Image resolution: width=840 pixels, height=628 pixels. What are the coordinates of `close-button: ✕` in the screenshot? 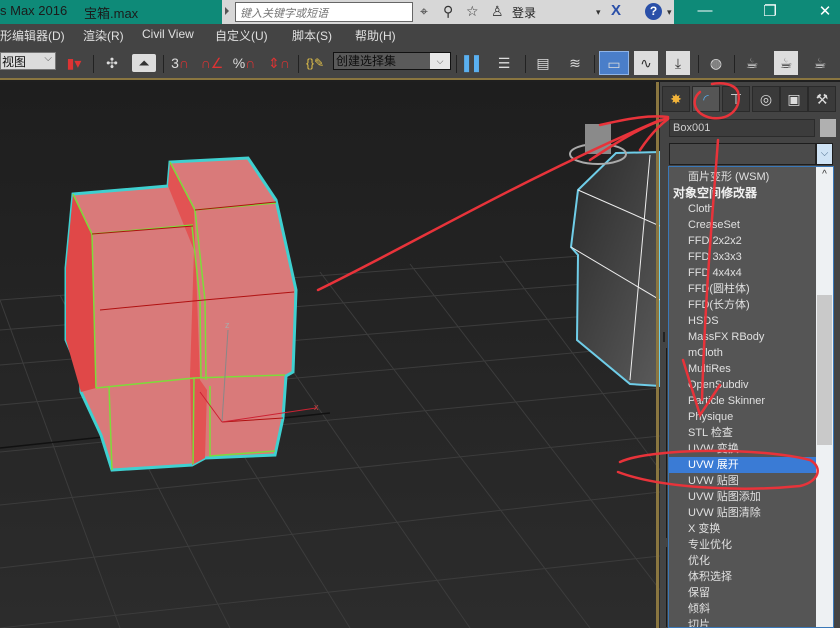 It's located at (825, 11).